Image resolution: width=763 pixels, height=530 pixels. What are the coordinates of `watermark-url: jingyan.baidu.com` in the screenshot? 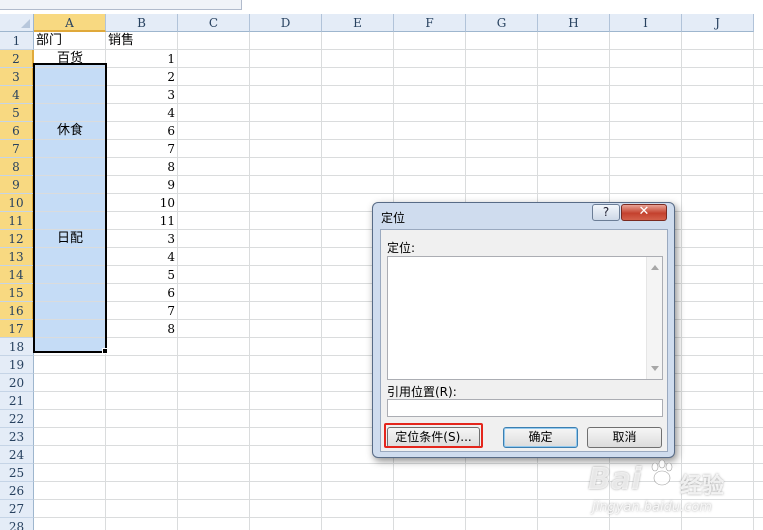 It's located at (652, 507).